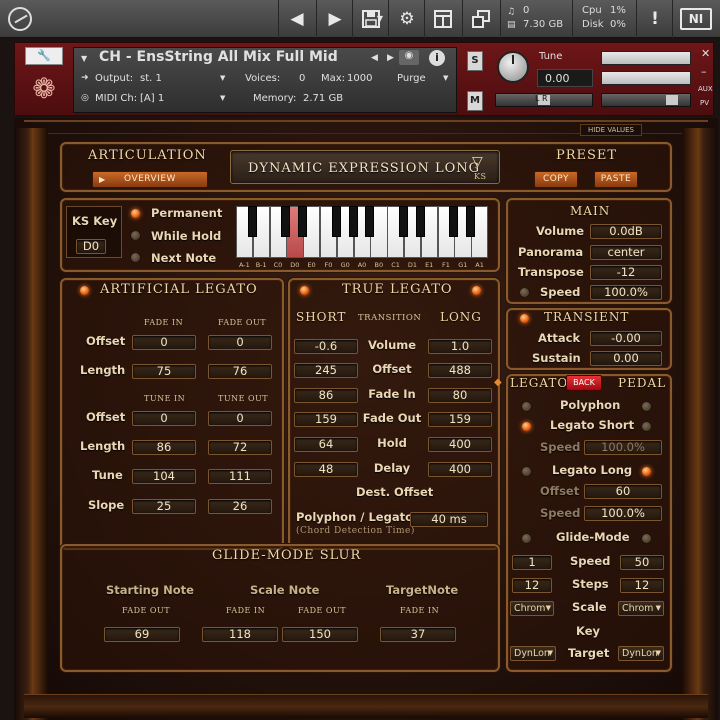  I want to click on prev-instrument-icon: ◀, so click(374, 58).